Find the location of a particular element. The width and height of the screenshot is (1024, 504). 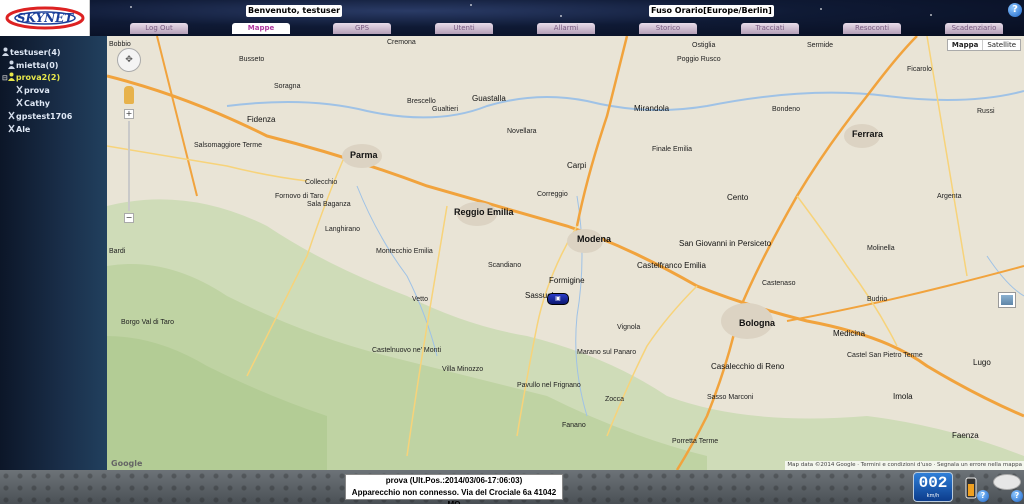

tree-item-prova: prova is located at coordinates (33, 91).